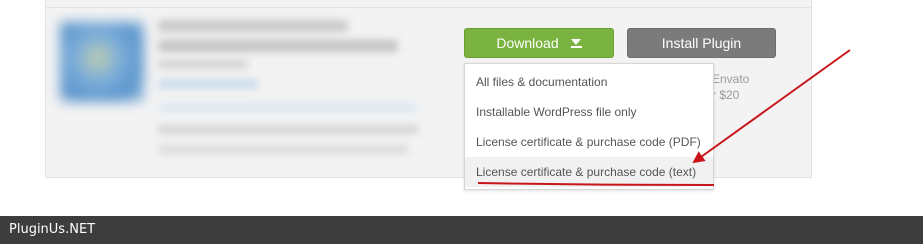 This screenshot has width=923, height=244. Describe the element at coordinates (556, 112) in the screenshot. I see `menu-item-label: Installable WordPress file only` at that location.